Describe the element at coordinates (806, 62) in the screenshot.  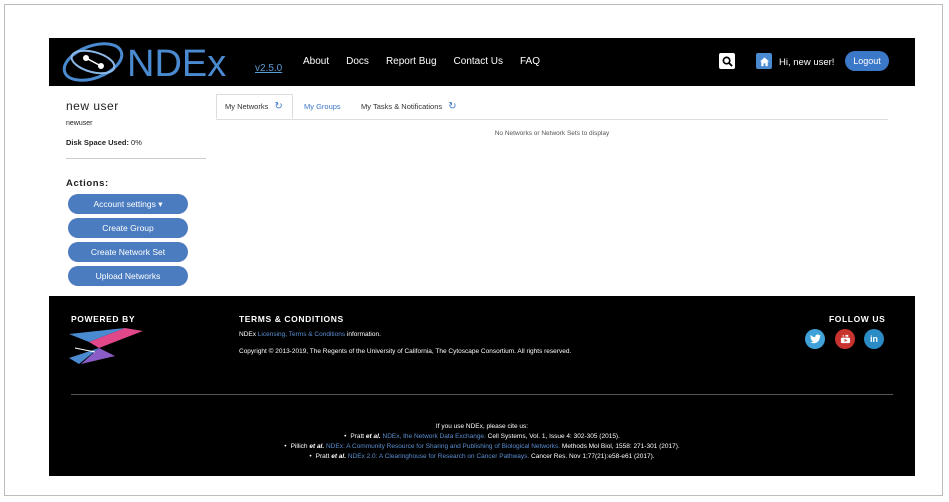
I see `user-greeting: Hi, new user!` at that location.